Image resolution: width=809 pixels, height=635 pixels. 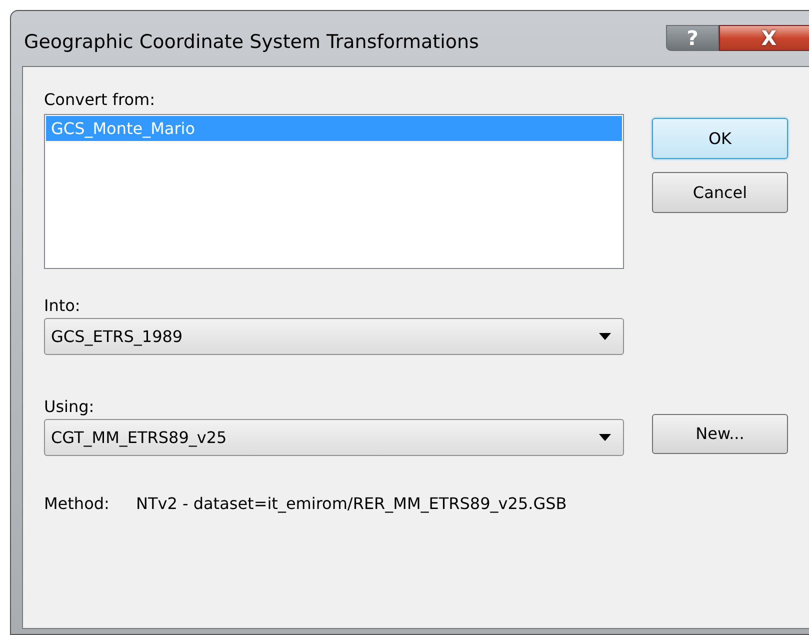 I want to click on method-value: NTv2 - dataset=it_emirom/RER_MM_ETRS89_v25.GSB, so click(x=351, y=504).